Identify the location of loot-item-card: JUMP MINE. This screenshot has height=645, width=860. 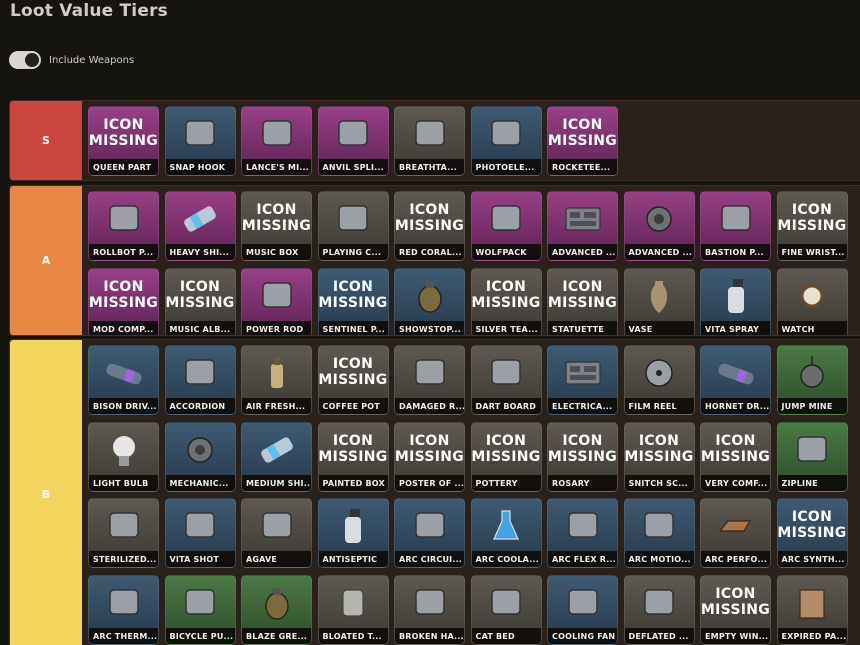
(812, 380).